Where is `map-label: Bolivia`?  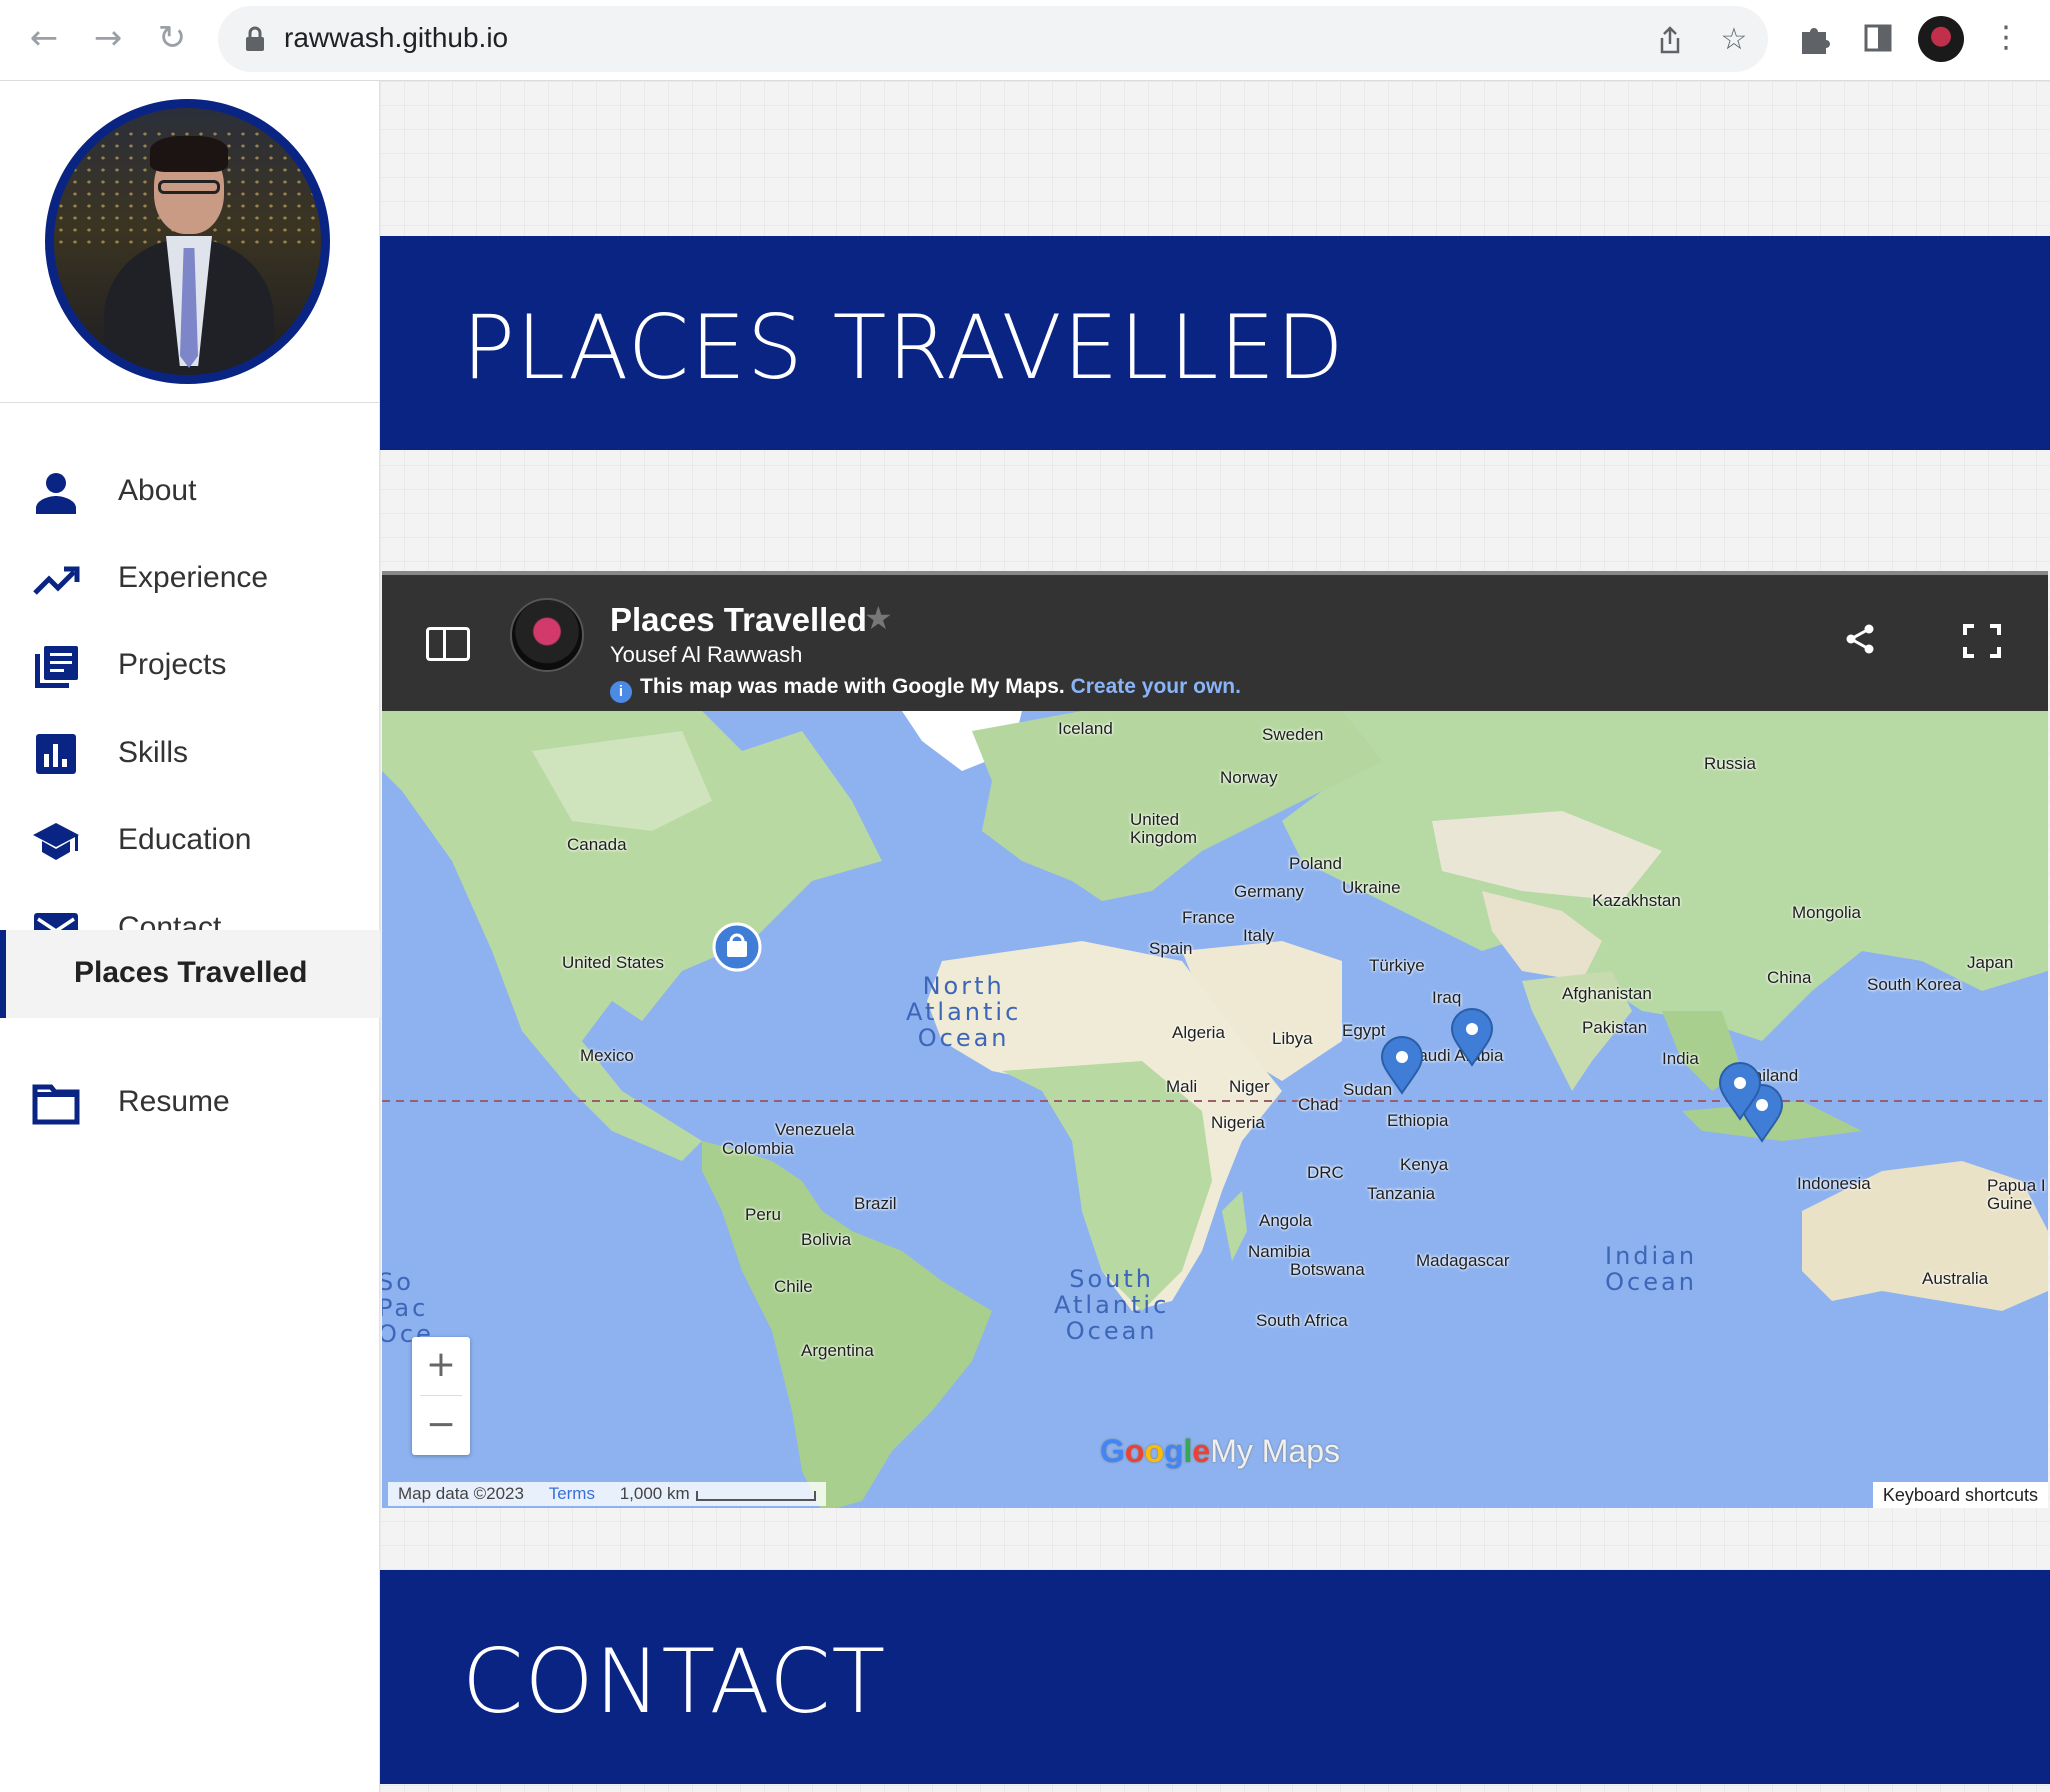 map-label: Bolivia is located at coordinates (826, 1239).